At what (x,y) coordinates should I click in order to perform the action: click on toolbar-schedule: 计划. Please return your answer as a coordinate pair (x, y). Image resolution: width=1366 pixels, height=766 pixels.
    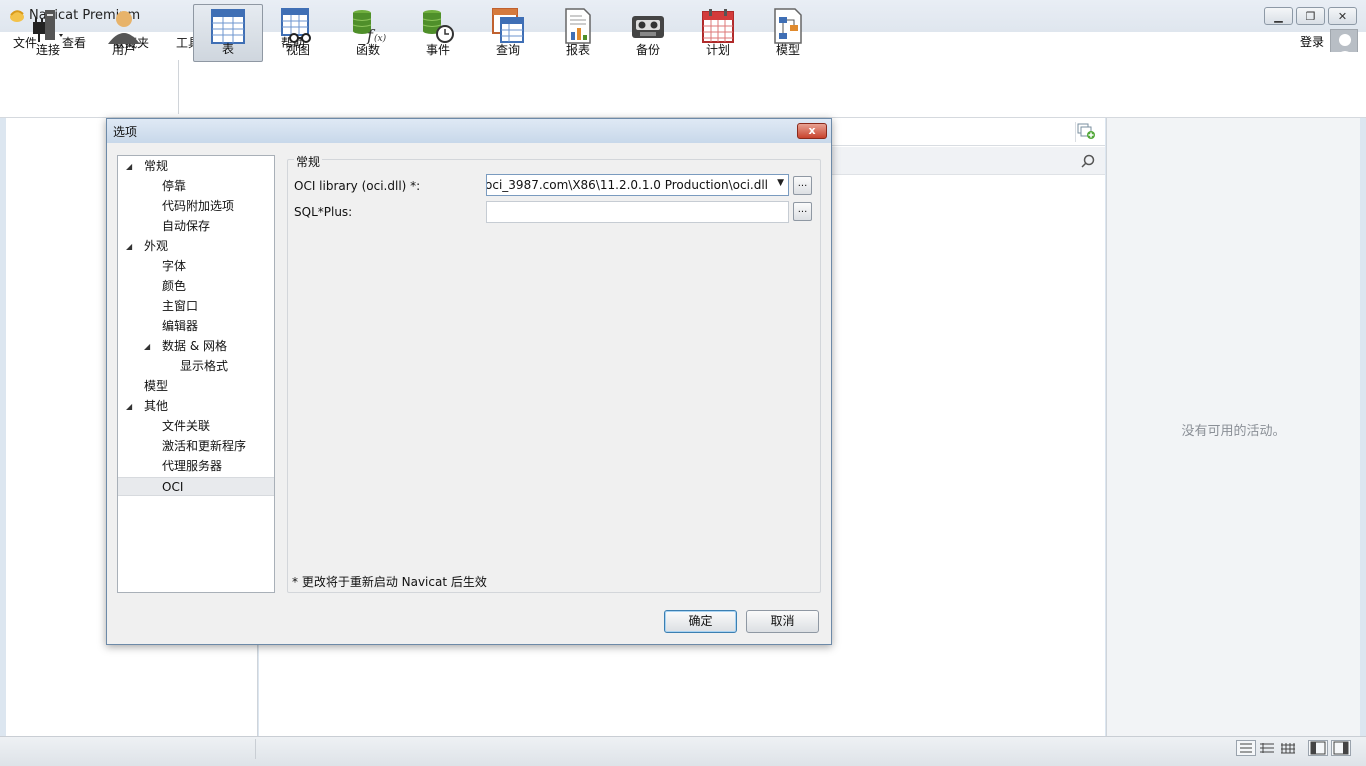
    Looking at the image, I should click on (718, 33).